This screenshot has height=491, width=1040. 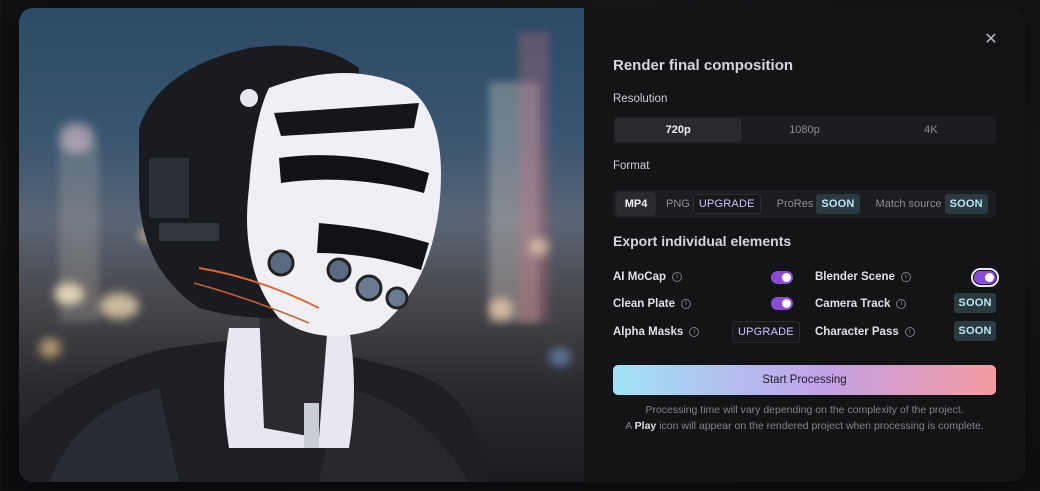 What do you see at coordinates (645, 426) in the screenshot?
I see `note-play-word: Play` at bounding box center [645, 426].